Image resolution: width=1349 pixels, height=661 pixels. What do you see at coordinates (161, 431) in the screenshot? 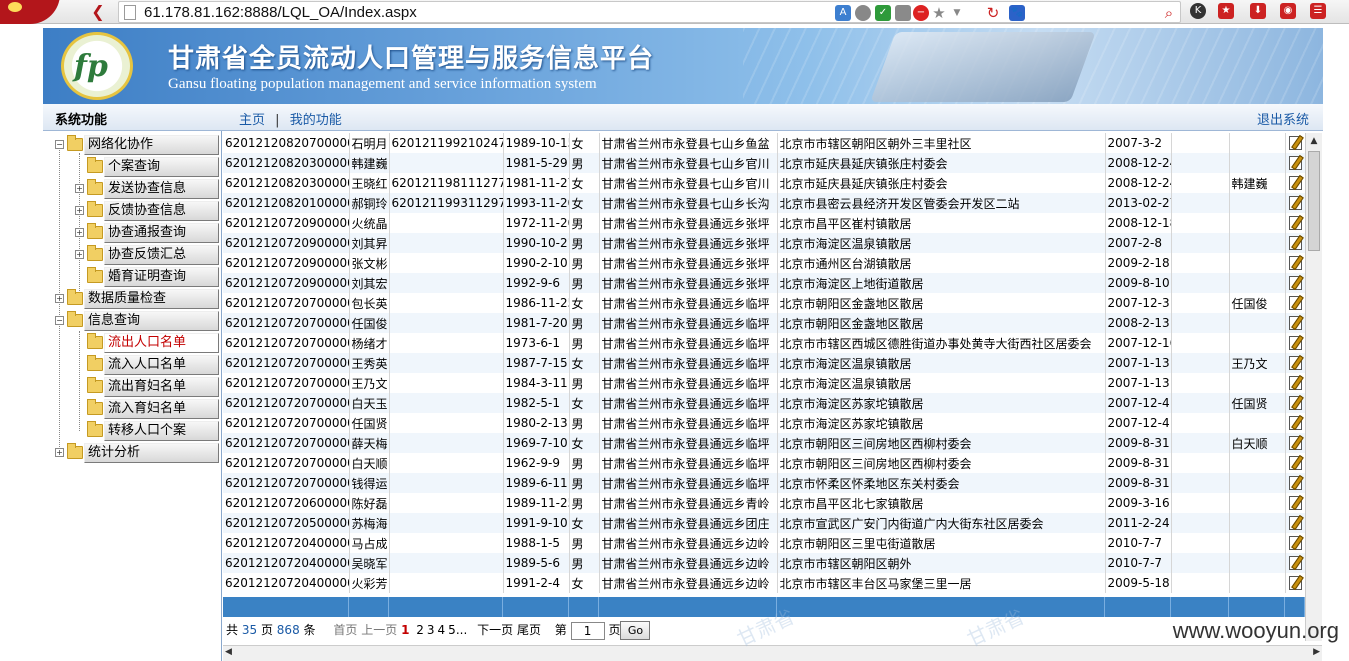
I see `sidebar-item-label: 转移人口个案` at bounding box center [161, 431].